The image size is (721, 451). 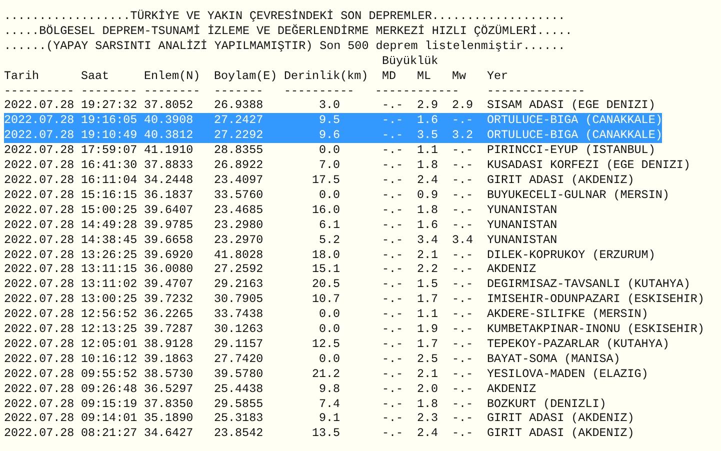 I want to click on table-cell-text: 7.4, so click(x=329, y=404).